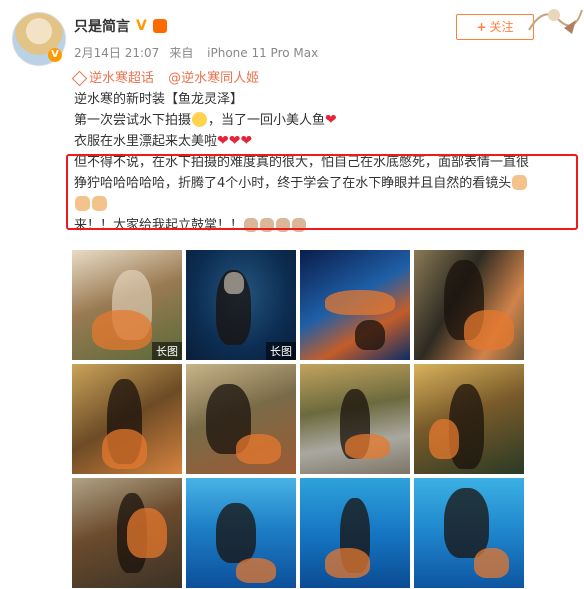 Image resolution: width=584 pixels, height=589 pixels. I want to click on mention-link: @逆水寒同人姬, so click(213, 78).